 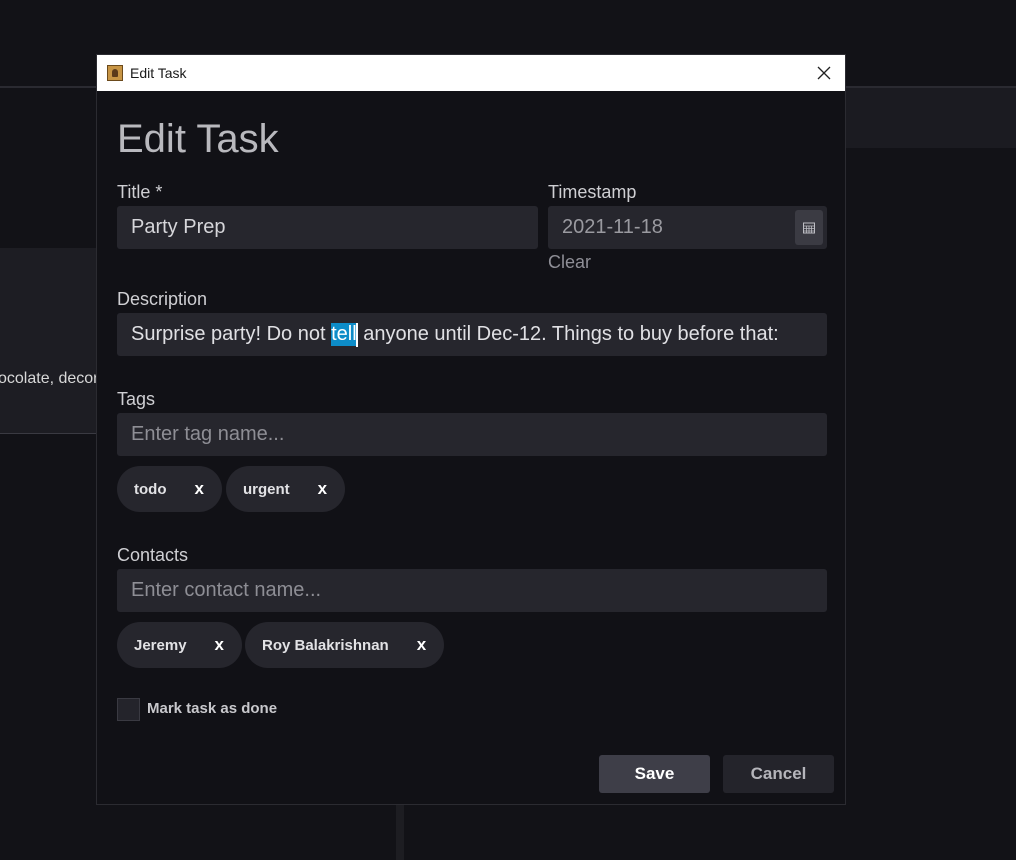 I want to click on background-card-text: ocolate, decorations, balloons, so click(x=48, y=378).